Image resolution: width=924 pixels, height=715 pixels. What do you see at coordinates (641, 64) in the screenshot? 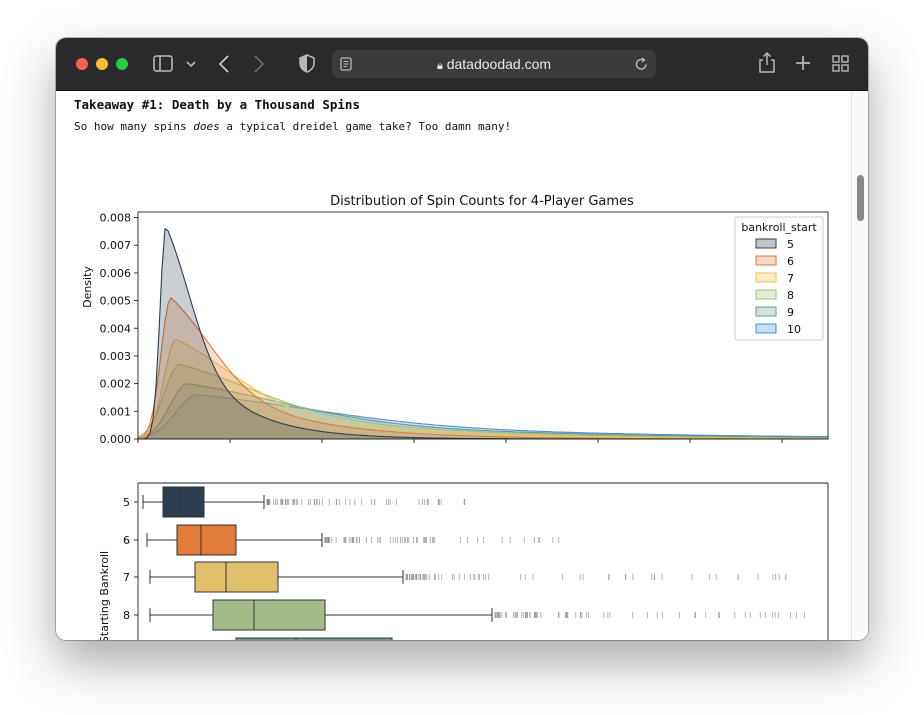
I see `reload-icon` at bounding box center [641, 64].